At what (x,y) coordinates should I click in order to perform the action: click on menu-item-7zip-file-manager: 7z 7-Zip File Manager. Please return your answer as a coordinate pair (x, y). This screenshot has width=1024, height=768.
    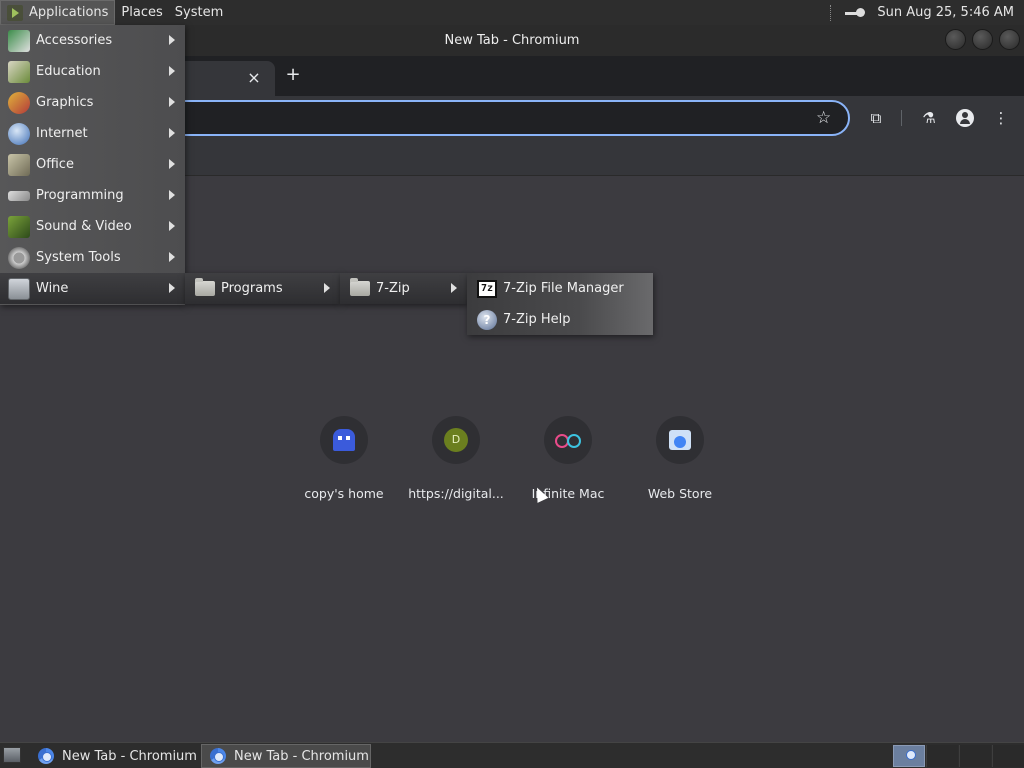
    Looking at the image, I should click on (560, 288).